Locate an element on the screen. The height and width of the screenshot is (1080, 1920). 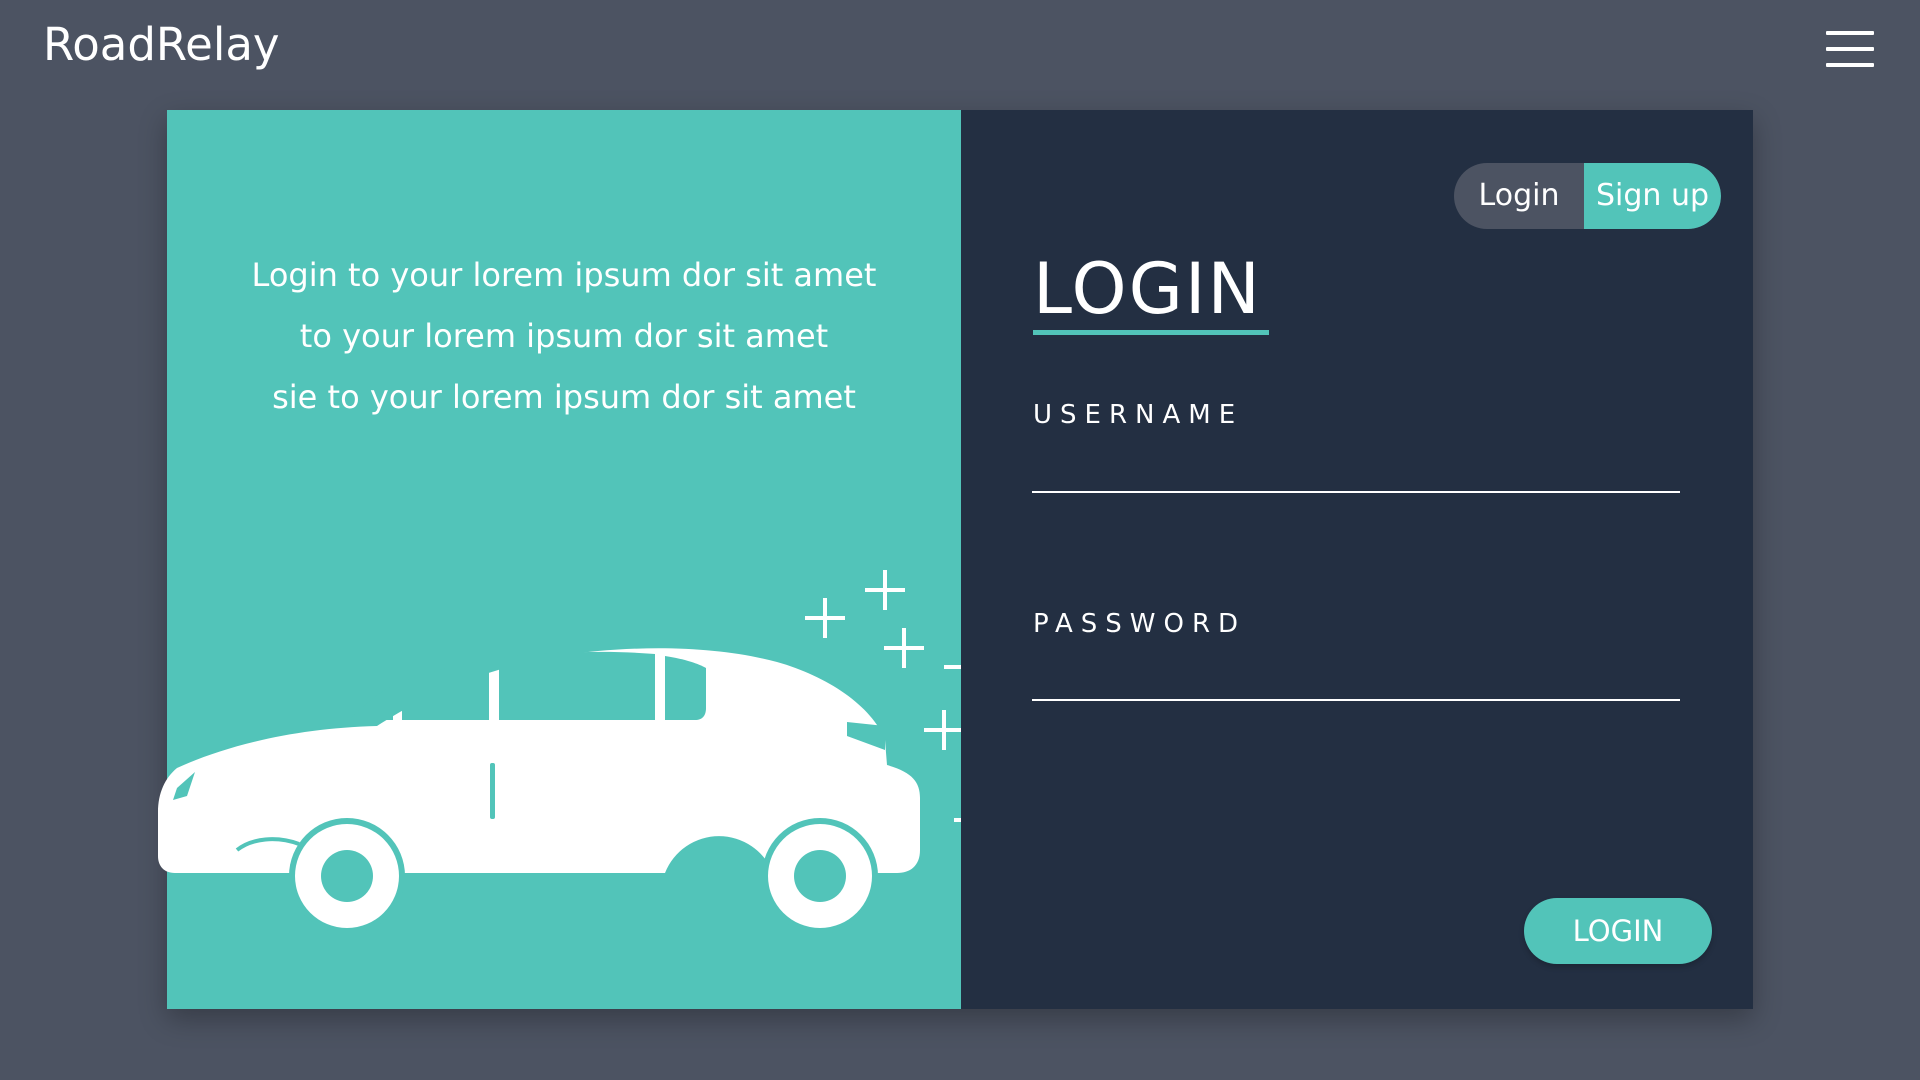
password-label: PASSWORD is located at coordinates (1140, 624).